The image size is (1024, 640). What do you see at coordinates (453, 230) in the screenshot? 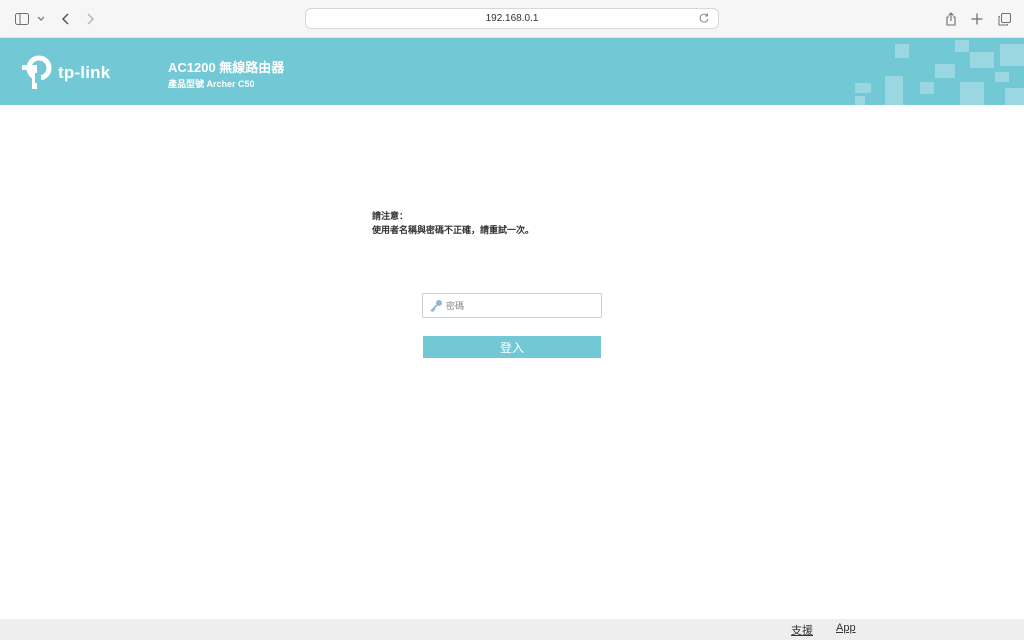
I see `notice-message: 使用者名稱與密碼不正確，請重試一次。` at bounding box center [453, 230].